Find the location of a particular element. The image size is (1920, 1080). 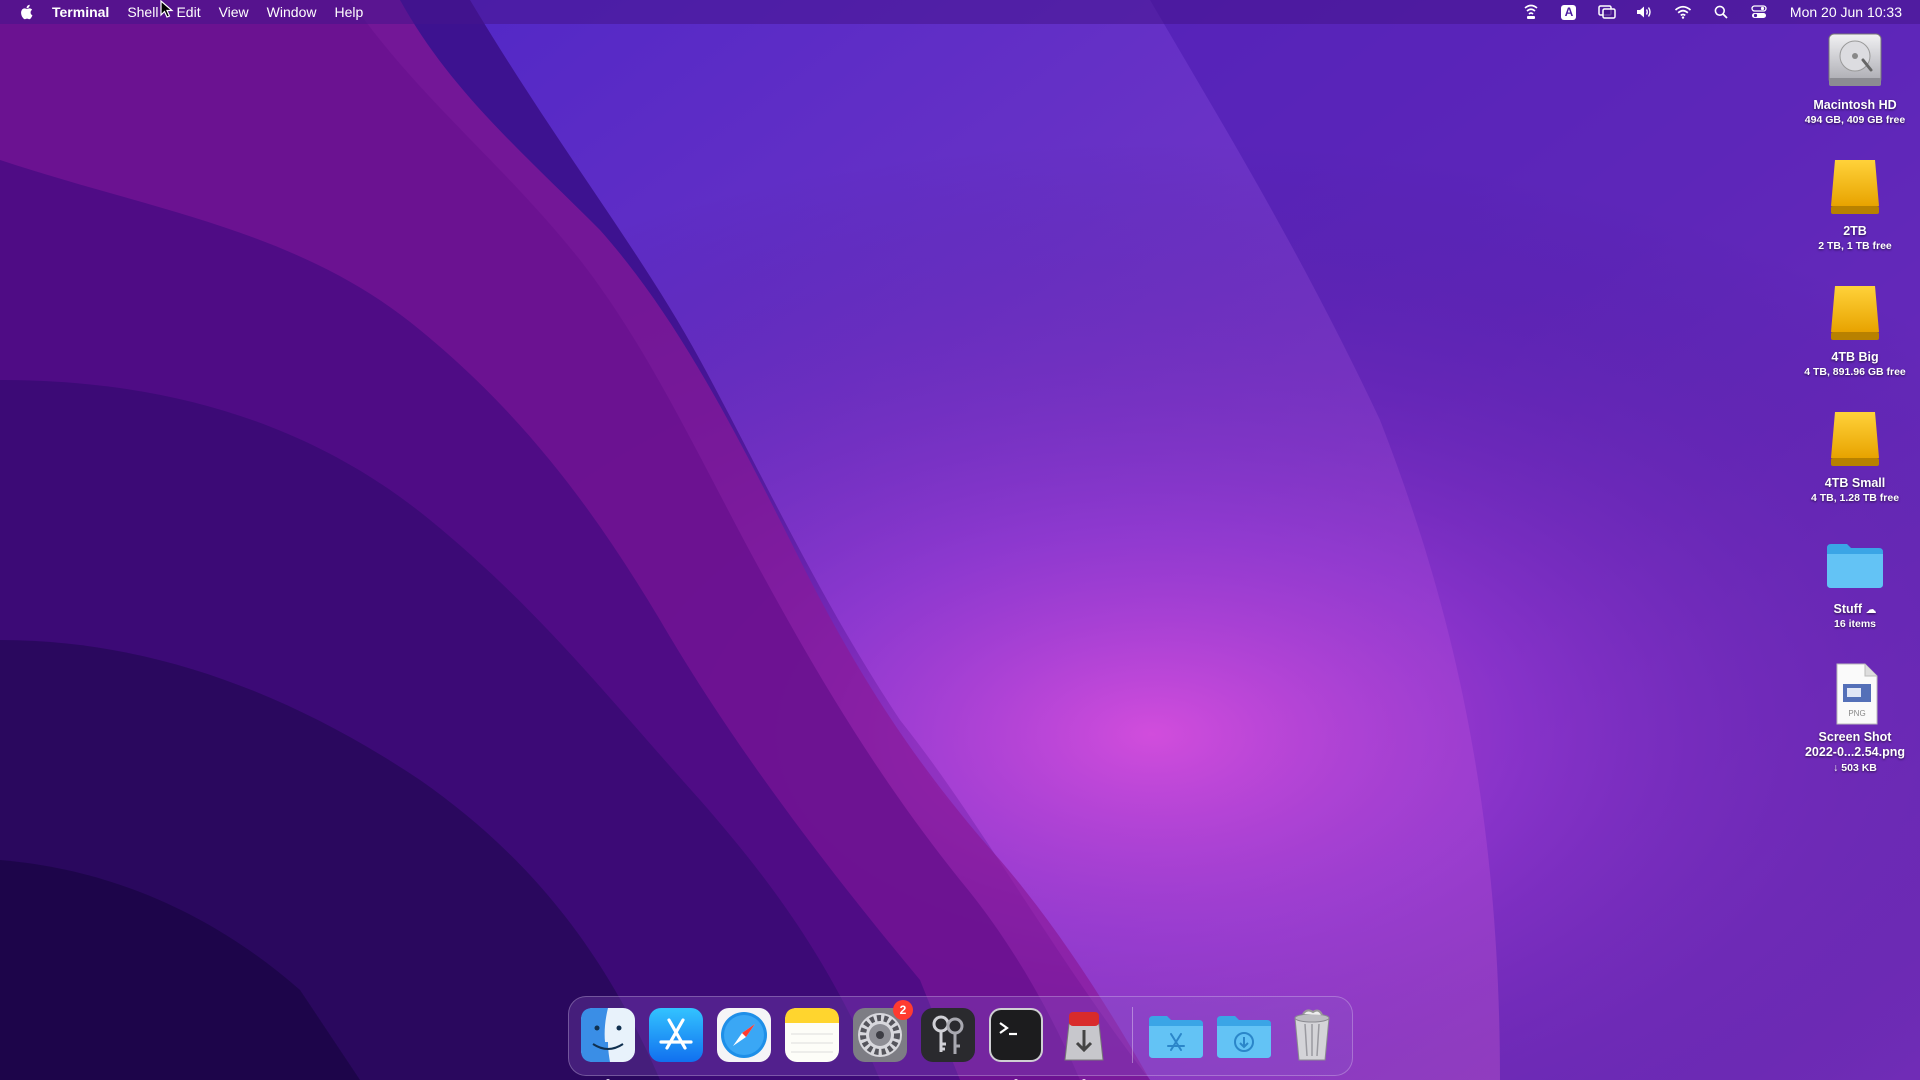

desktop-item-label: 4TB Small is located at coordinates (1855, 483).